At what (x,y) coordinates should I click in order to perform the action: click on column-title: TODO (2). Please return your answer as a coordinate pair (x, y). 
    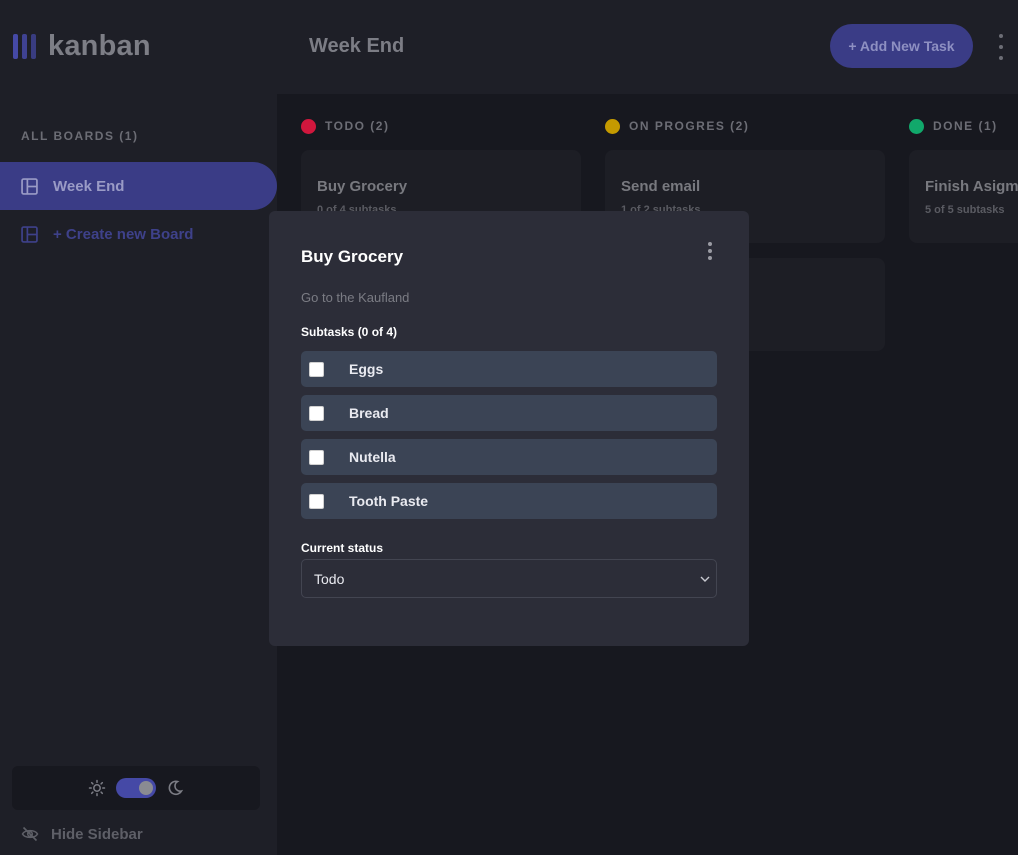
    Looking at the image, I should click on (357, 126).